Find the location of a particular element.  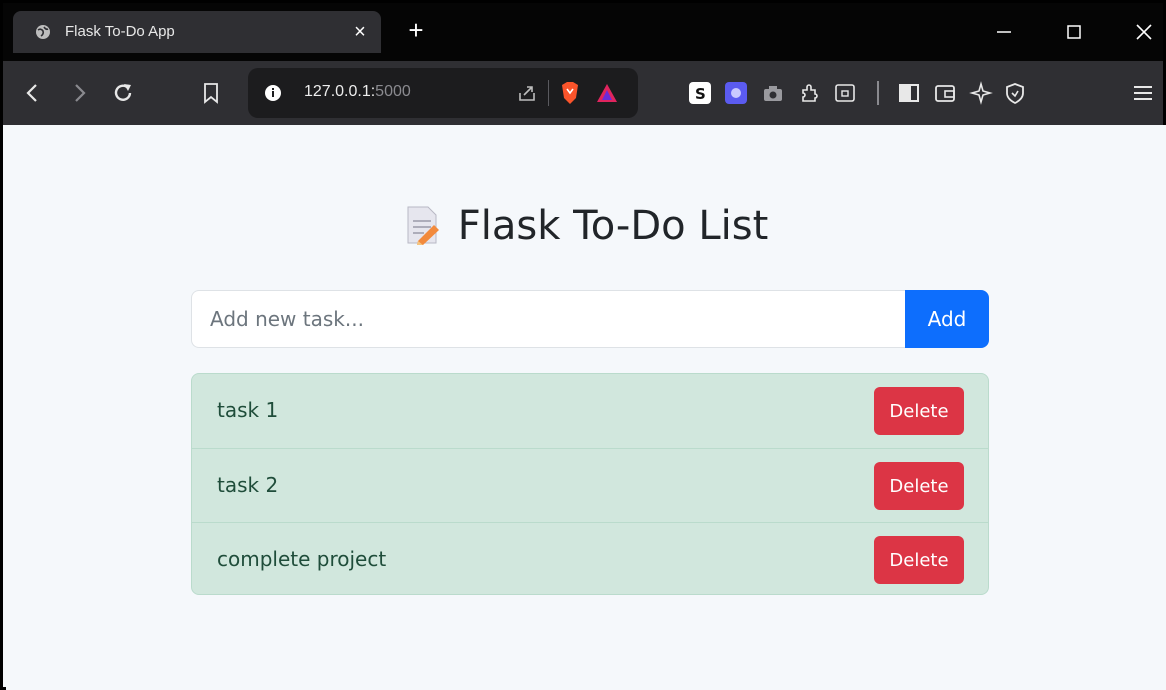

camera-icon is located at coordinates (773, 93).